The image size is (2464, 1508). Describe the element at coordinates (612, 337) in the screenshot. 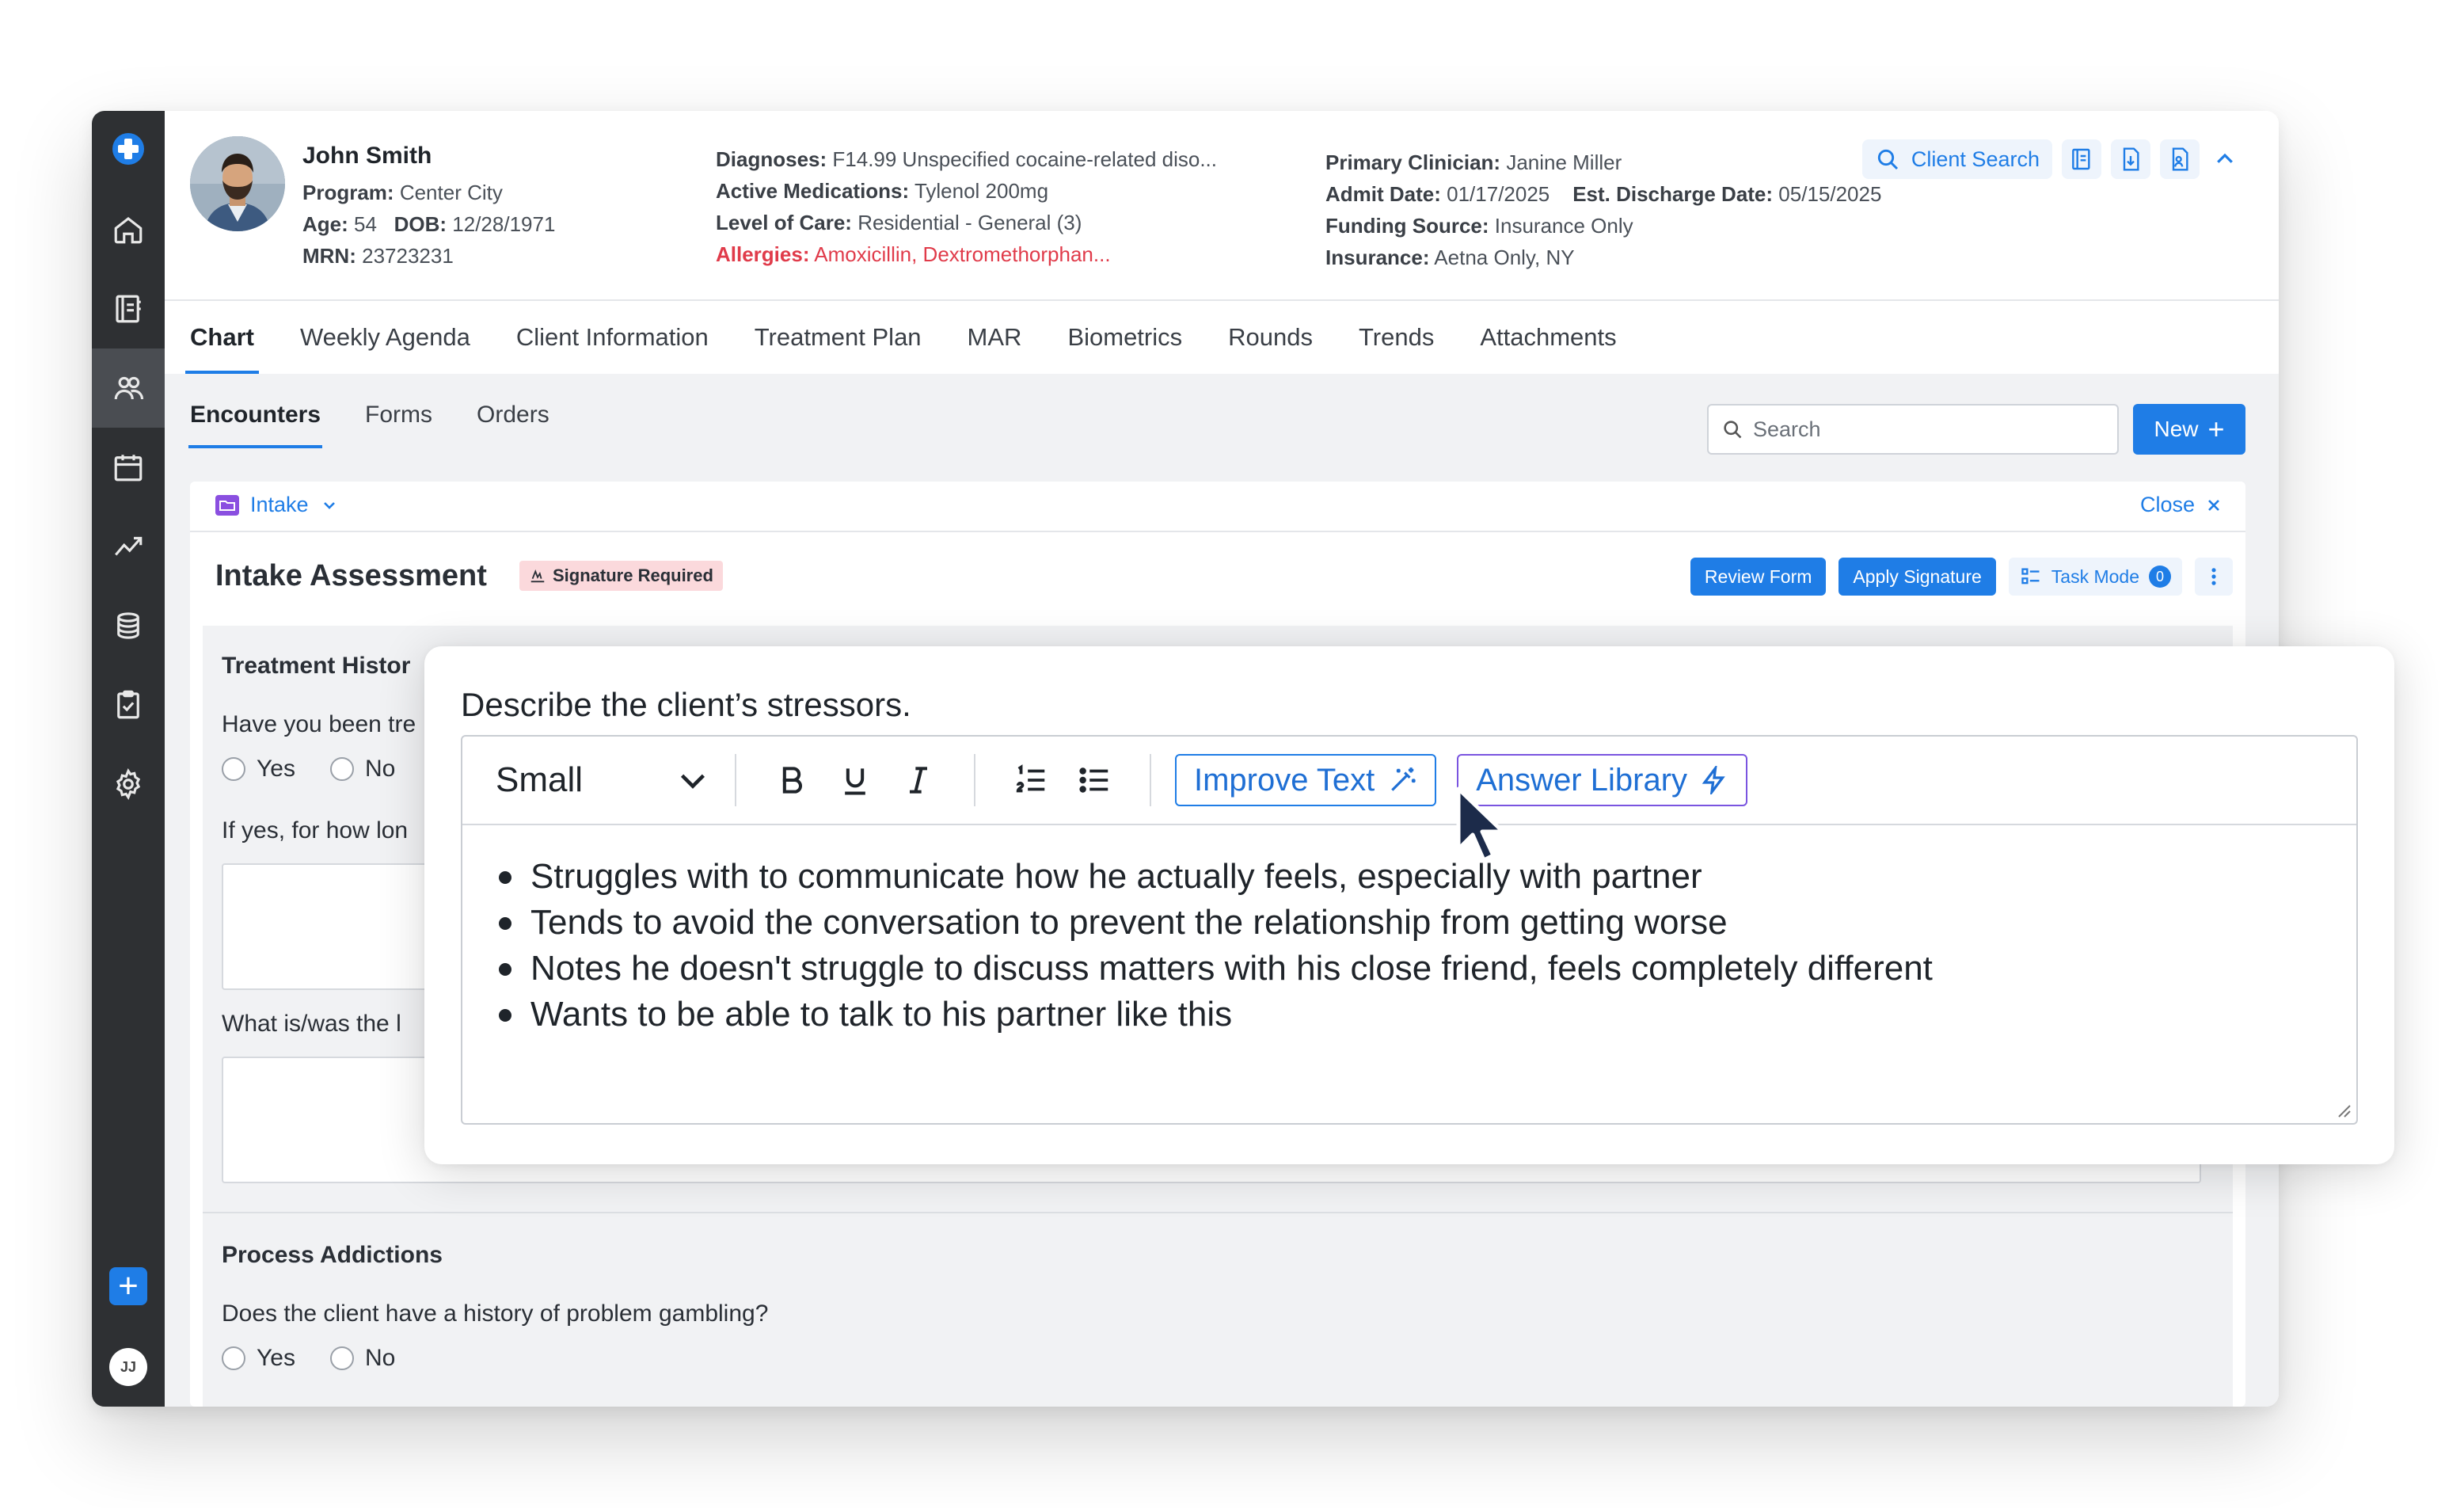

I see `tab-client-information: Client Information` at that location.